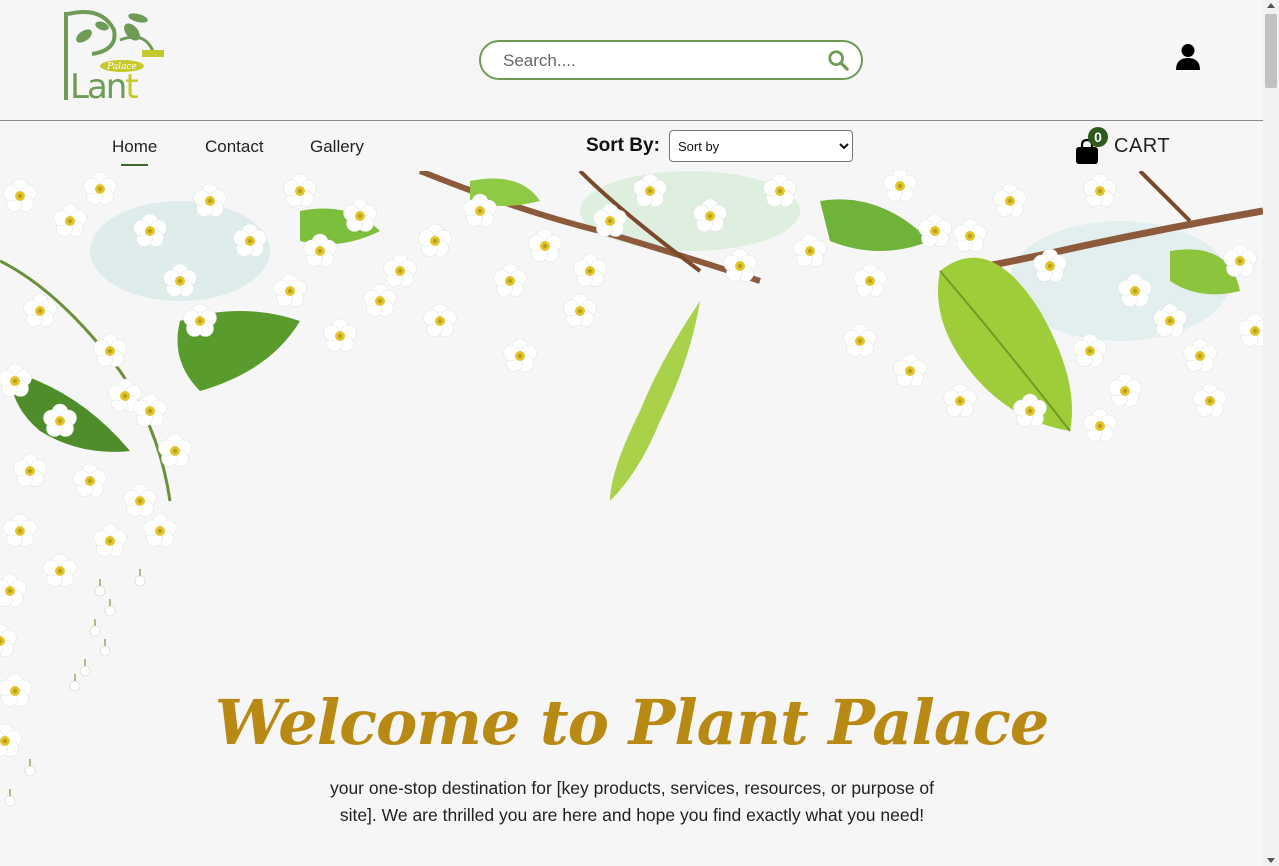 This screenshot has height=866, width=1279. Describe the element at coordinates (337, 147) in the screenshot. I see `nav-item-gallery: Gallery` at that location.